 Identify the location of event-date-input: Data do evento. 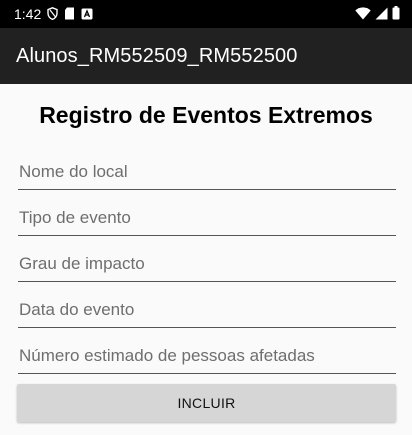
(207, 310).